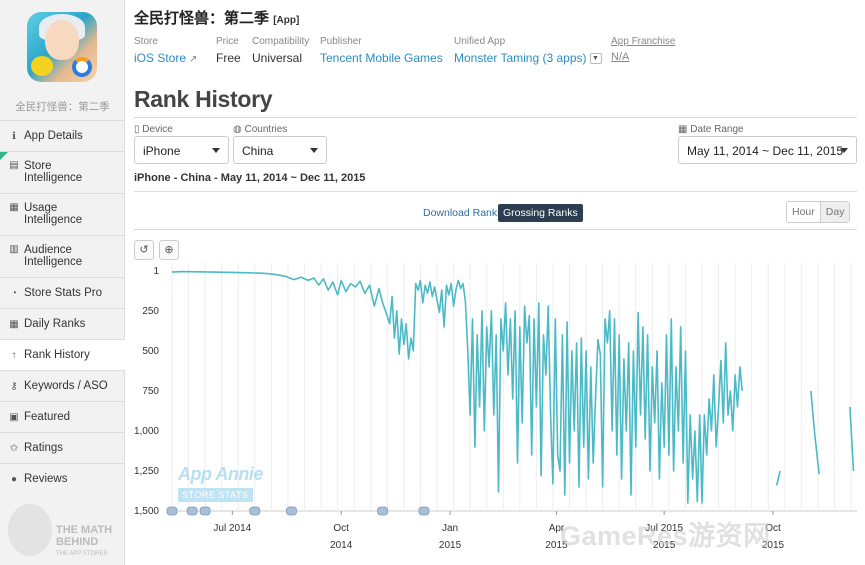 The image size is (865, 565). What do you see at coordinates (341, 528) in the screenshot?
I see `x-tick-label: Oct` at bounding box center [341, 528].